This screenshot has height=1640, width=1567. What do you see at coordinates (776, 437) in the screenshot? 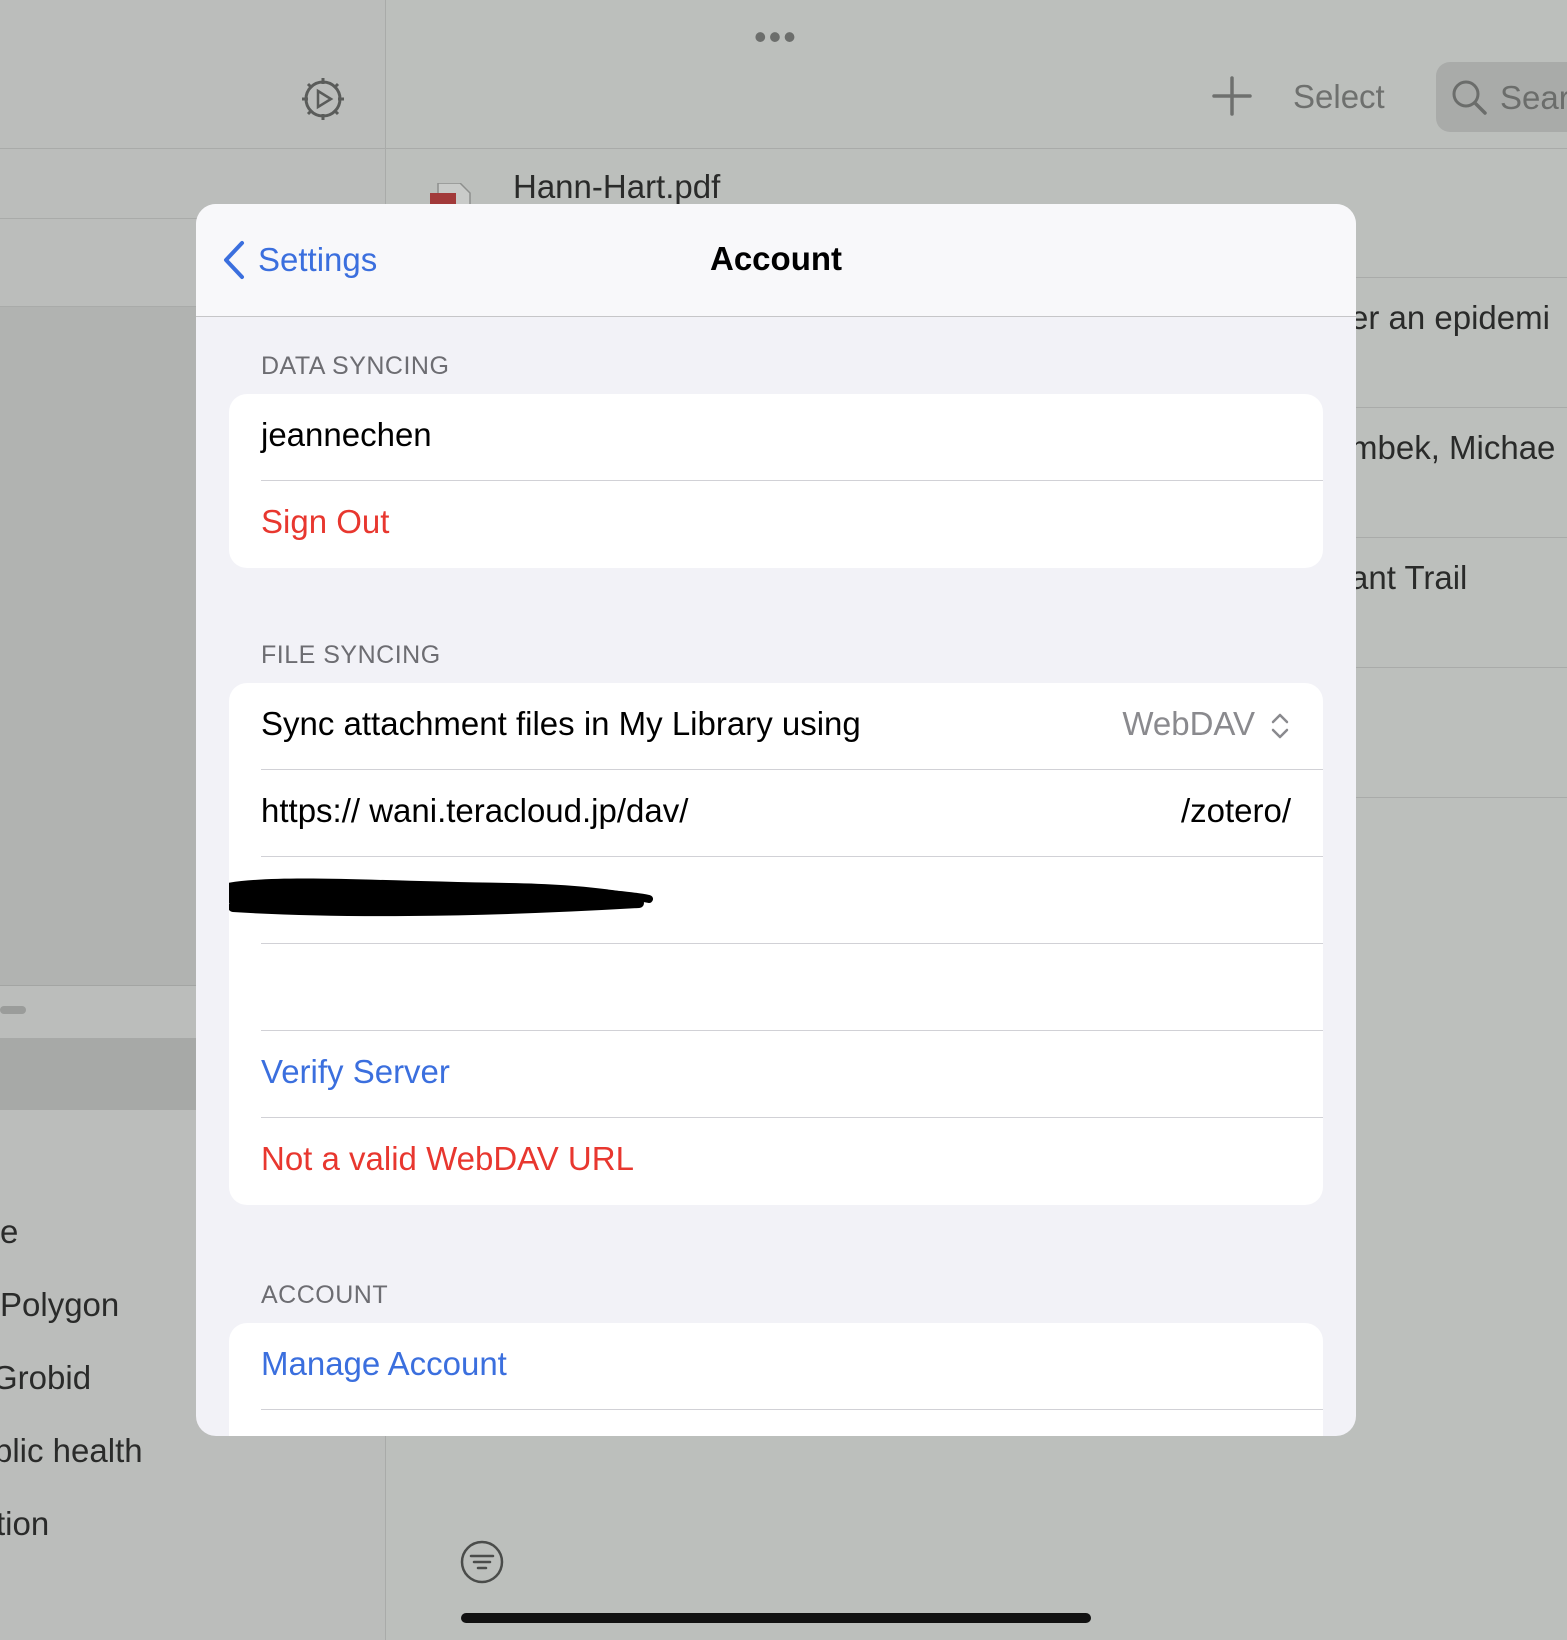
I see `username-cell: jeannechen` at bounding box center [776, 437].